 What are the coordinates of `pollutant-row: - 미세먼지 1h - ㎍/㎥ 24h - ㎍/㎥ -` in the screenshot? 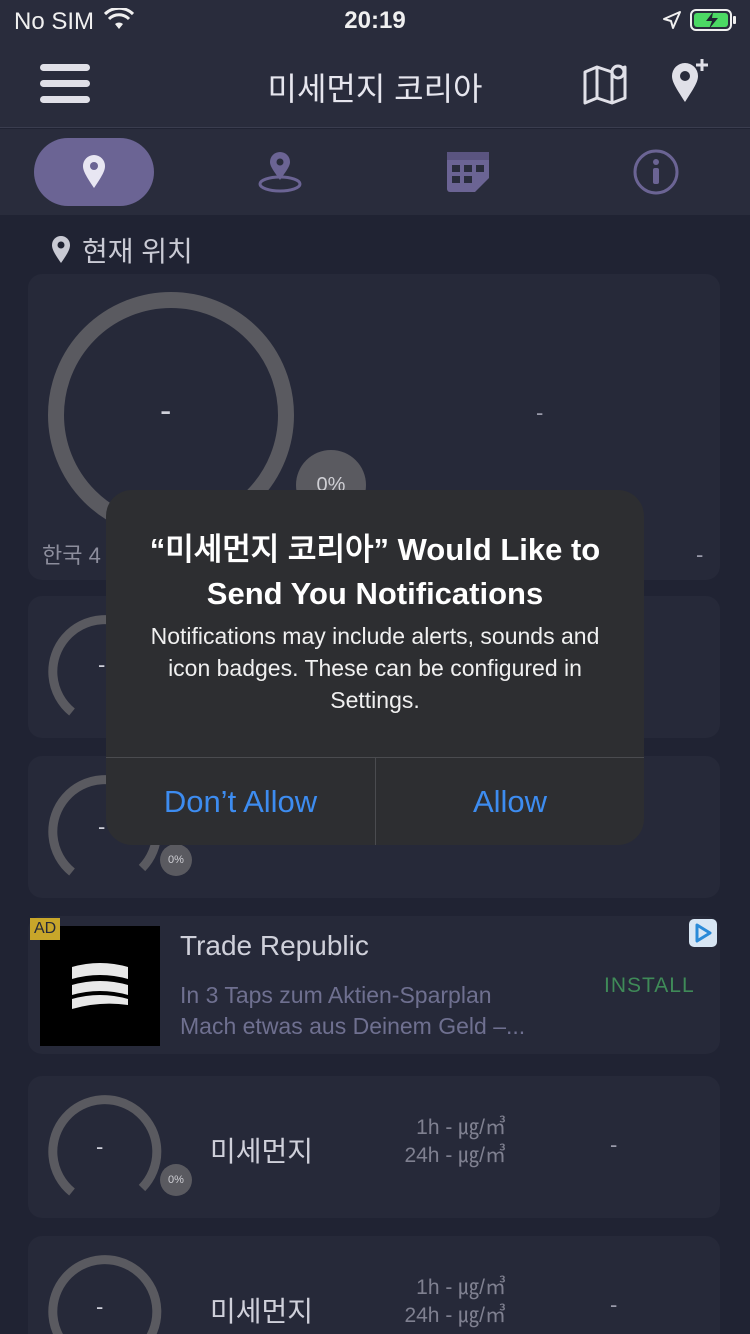 It's located at (374, 1285).